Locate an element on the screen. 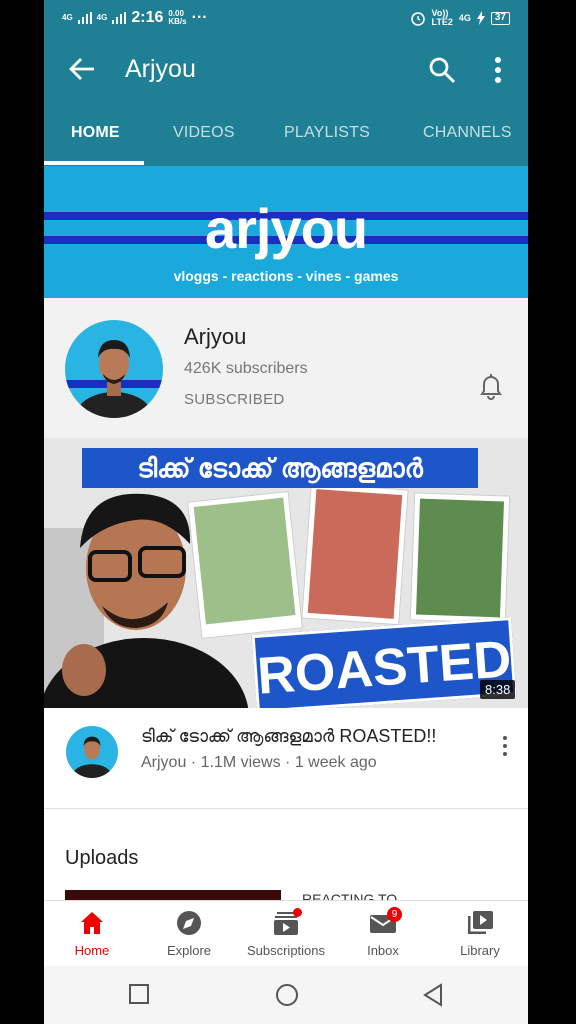 This screenshot has width=576, height=1024. network-1: 4G is located at coordinates (67, 17).